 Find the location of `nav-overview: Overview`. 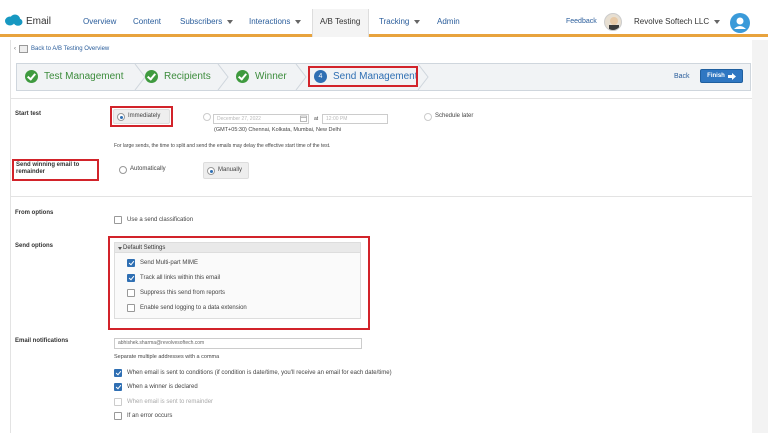

nav-overview: Overview is located at coordinates (99, 21).